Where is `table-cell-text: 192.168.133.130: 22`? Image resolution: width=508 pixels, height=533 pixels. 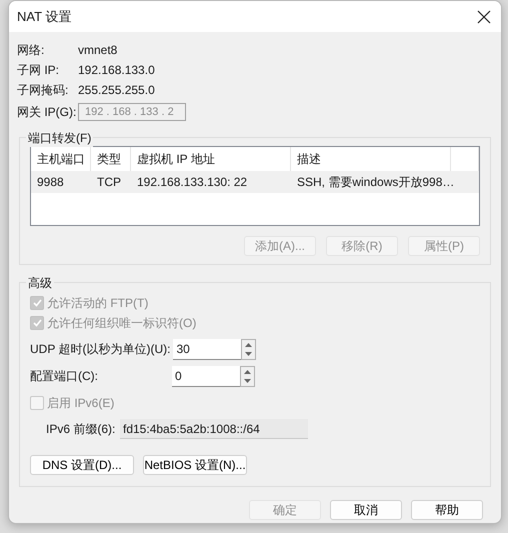 table-cell-text: 192.168.133.130: 22 is located at coordinates (192, 182).